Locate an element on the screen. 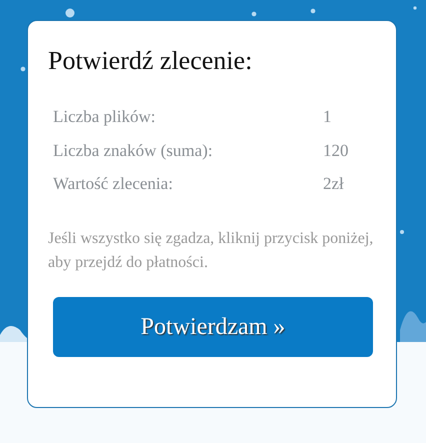 The height and width of the screenshot is (443, 426). summary-label: Liczba plików: is located at coordinates (104, 117).